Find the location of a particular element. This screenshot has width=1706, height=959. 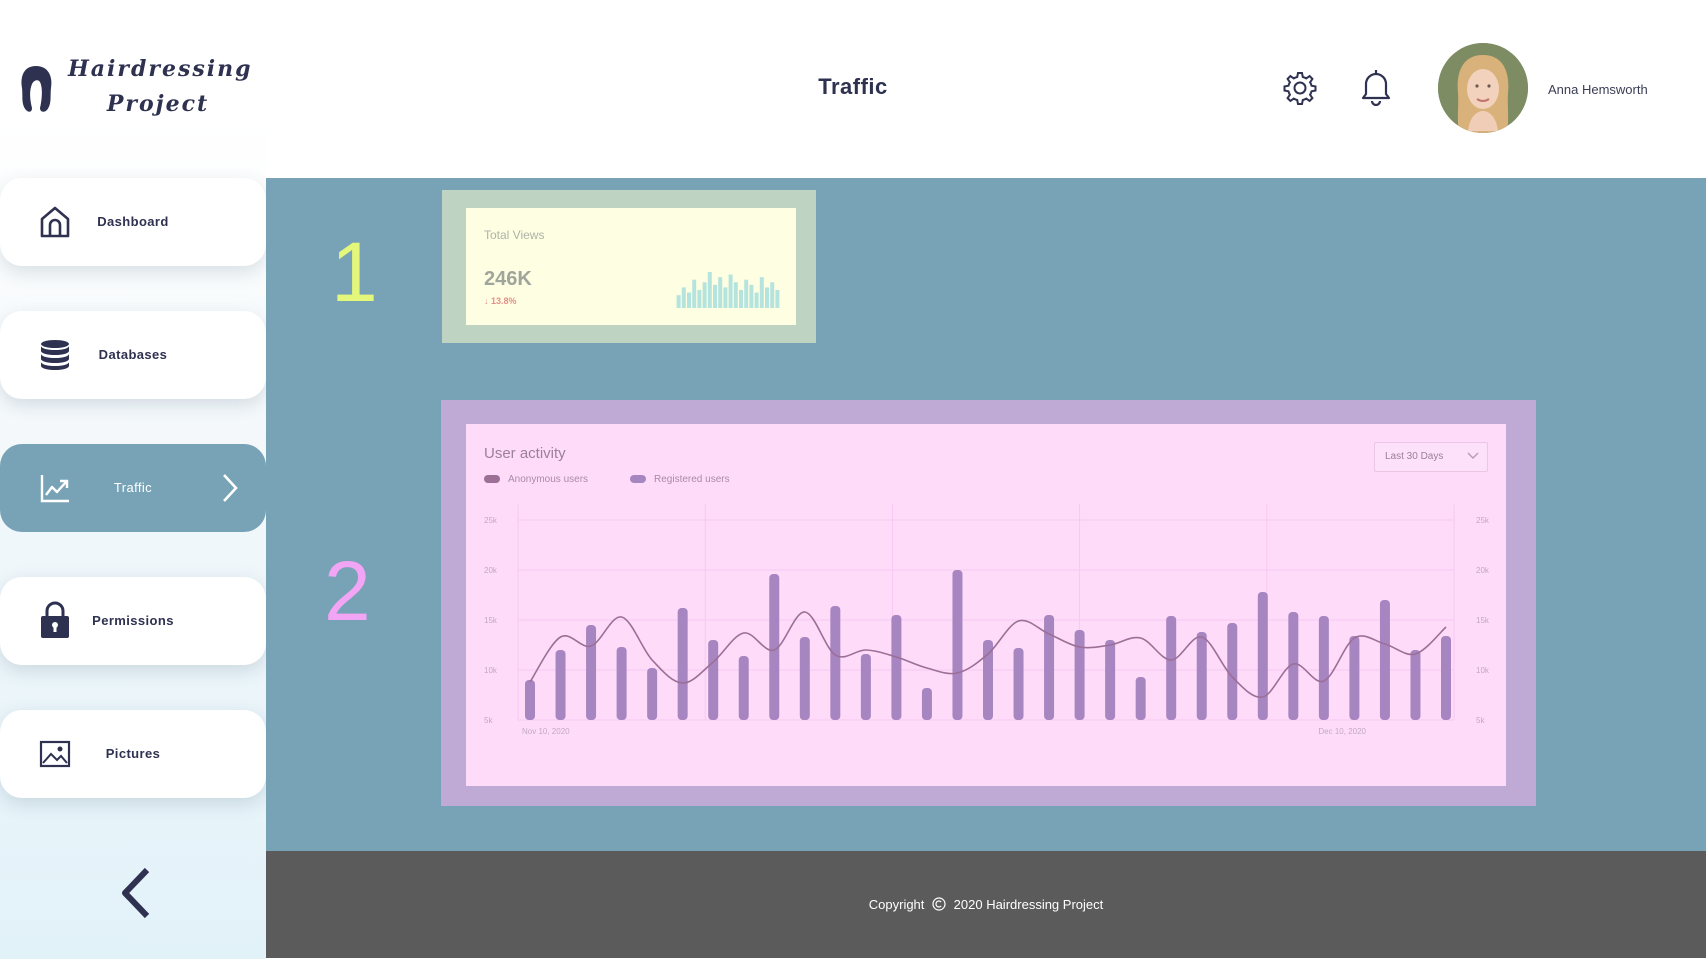

sidebar-item-dashboard: Dashboard is located at coordinates (133, 222).